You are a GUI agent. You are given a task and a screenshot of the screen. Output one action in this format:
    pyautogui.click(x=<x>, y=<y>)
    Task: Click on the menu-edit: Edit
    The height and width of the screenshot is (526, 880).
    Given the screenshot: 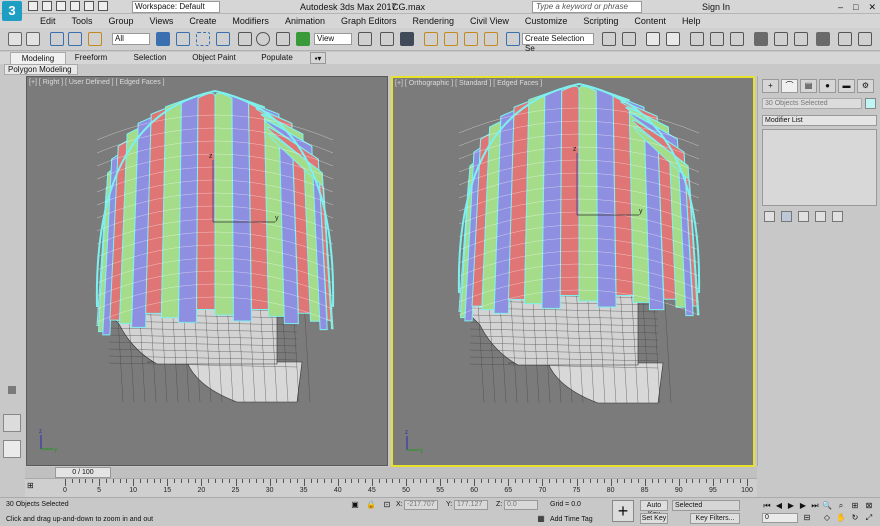 What is the action you would take?
    pyautogui.click(x=48, y=21)
    